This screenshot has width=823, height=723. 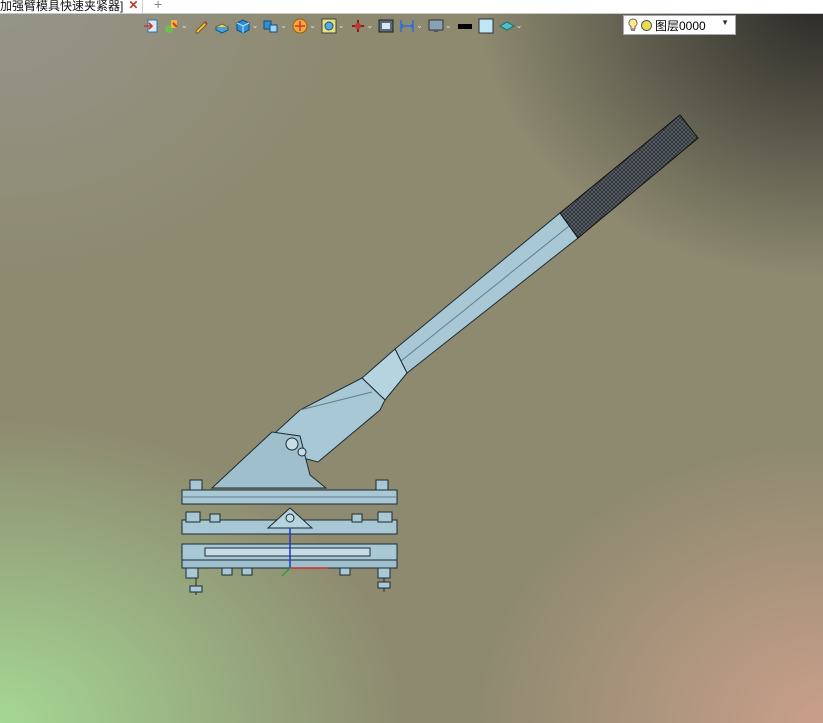 I want to click on dropdown-arrow-icon: ▼, so click(x=725, y=22).